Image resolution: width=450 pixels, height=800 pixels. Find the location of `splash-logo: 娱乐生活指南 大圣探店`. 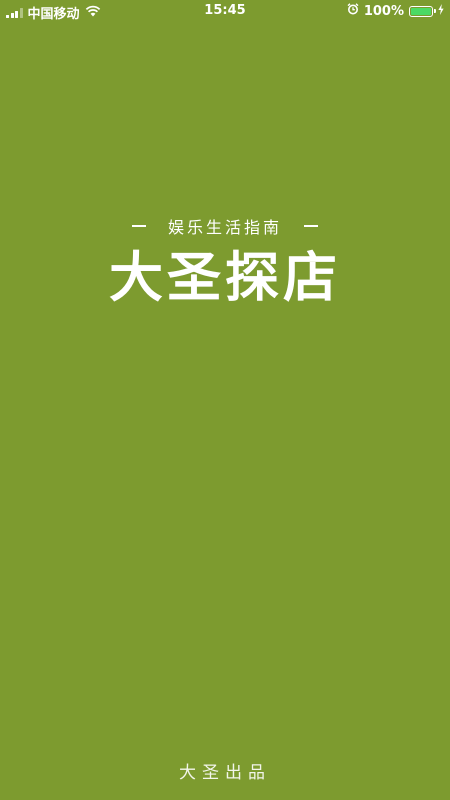

splash-logo: 娱乐生活指南 大圣探店 is located at coordinates (225, 262).